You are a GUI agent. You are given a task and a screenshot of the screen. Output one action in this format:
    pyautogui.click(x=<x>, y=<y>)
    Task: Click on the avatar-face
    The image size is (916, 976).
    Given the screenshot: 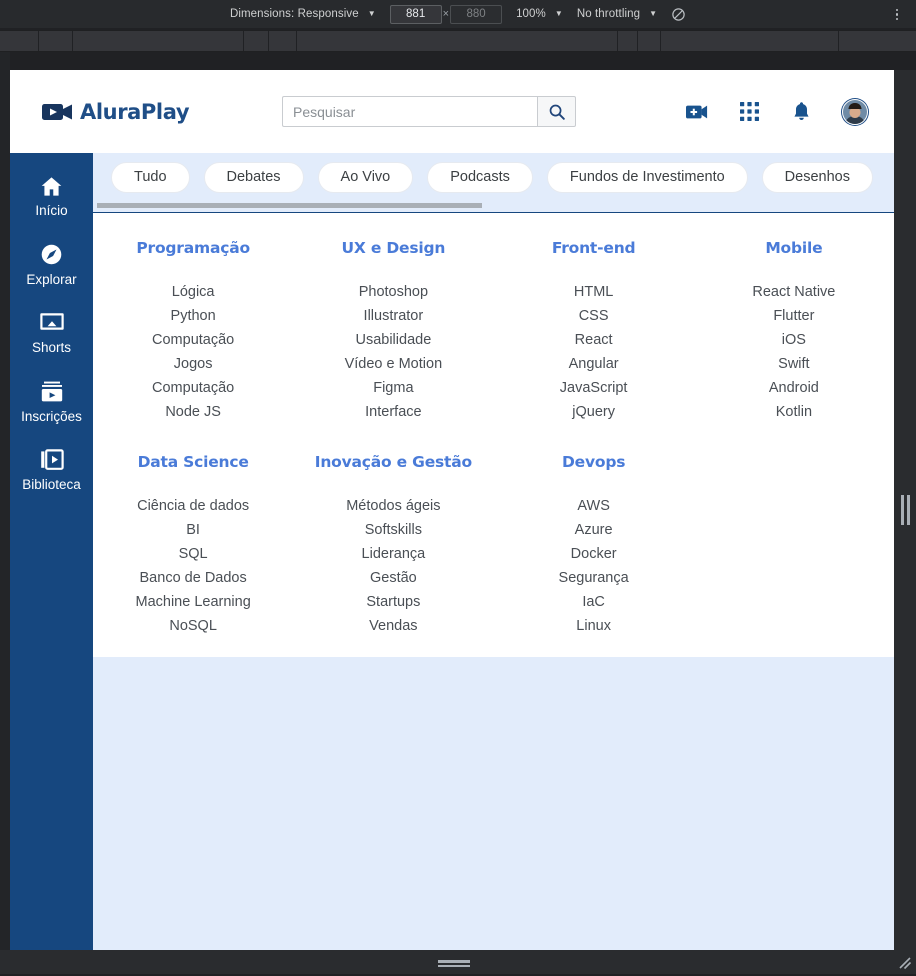 What is the action you would take?
    pyautogui.click(x=855, y=112)
    